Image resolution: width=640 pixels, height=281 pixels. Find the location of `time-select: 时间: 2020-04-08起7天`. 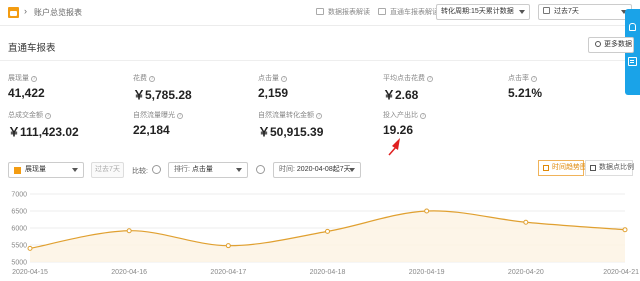

time-select: 时间: 2020-04-08起7天 is located at coordinates (317, 170).